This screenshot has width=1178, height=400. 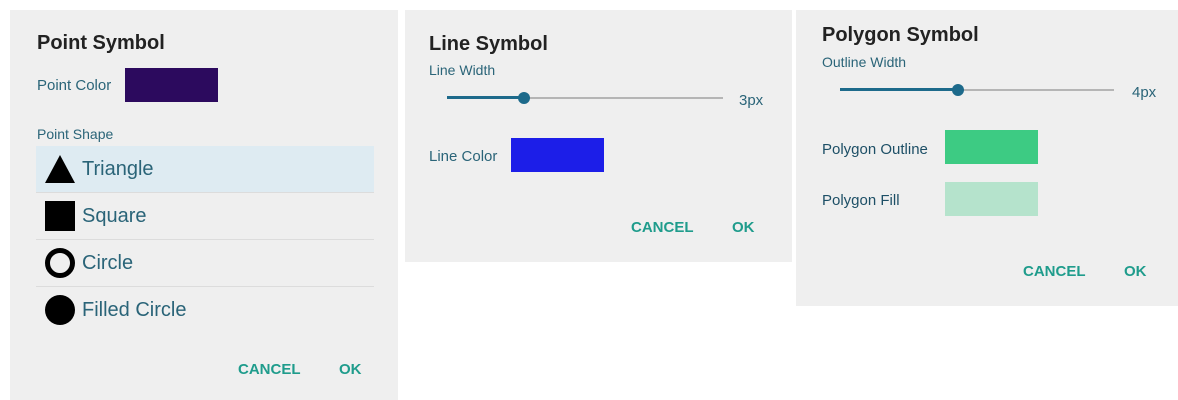 I want to click on circle-outline-icon, so click(x=60, y=263).